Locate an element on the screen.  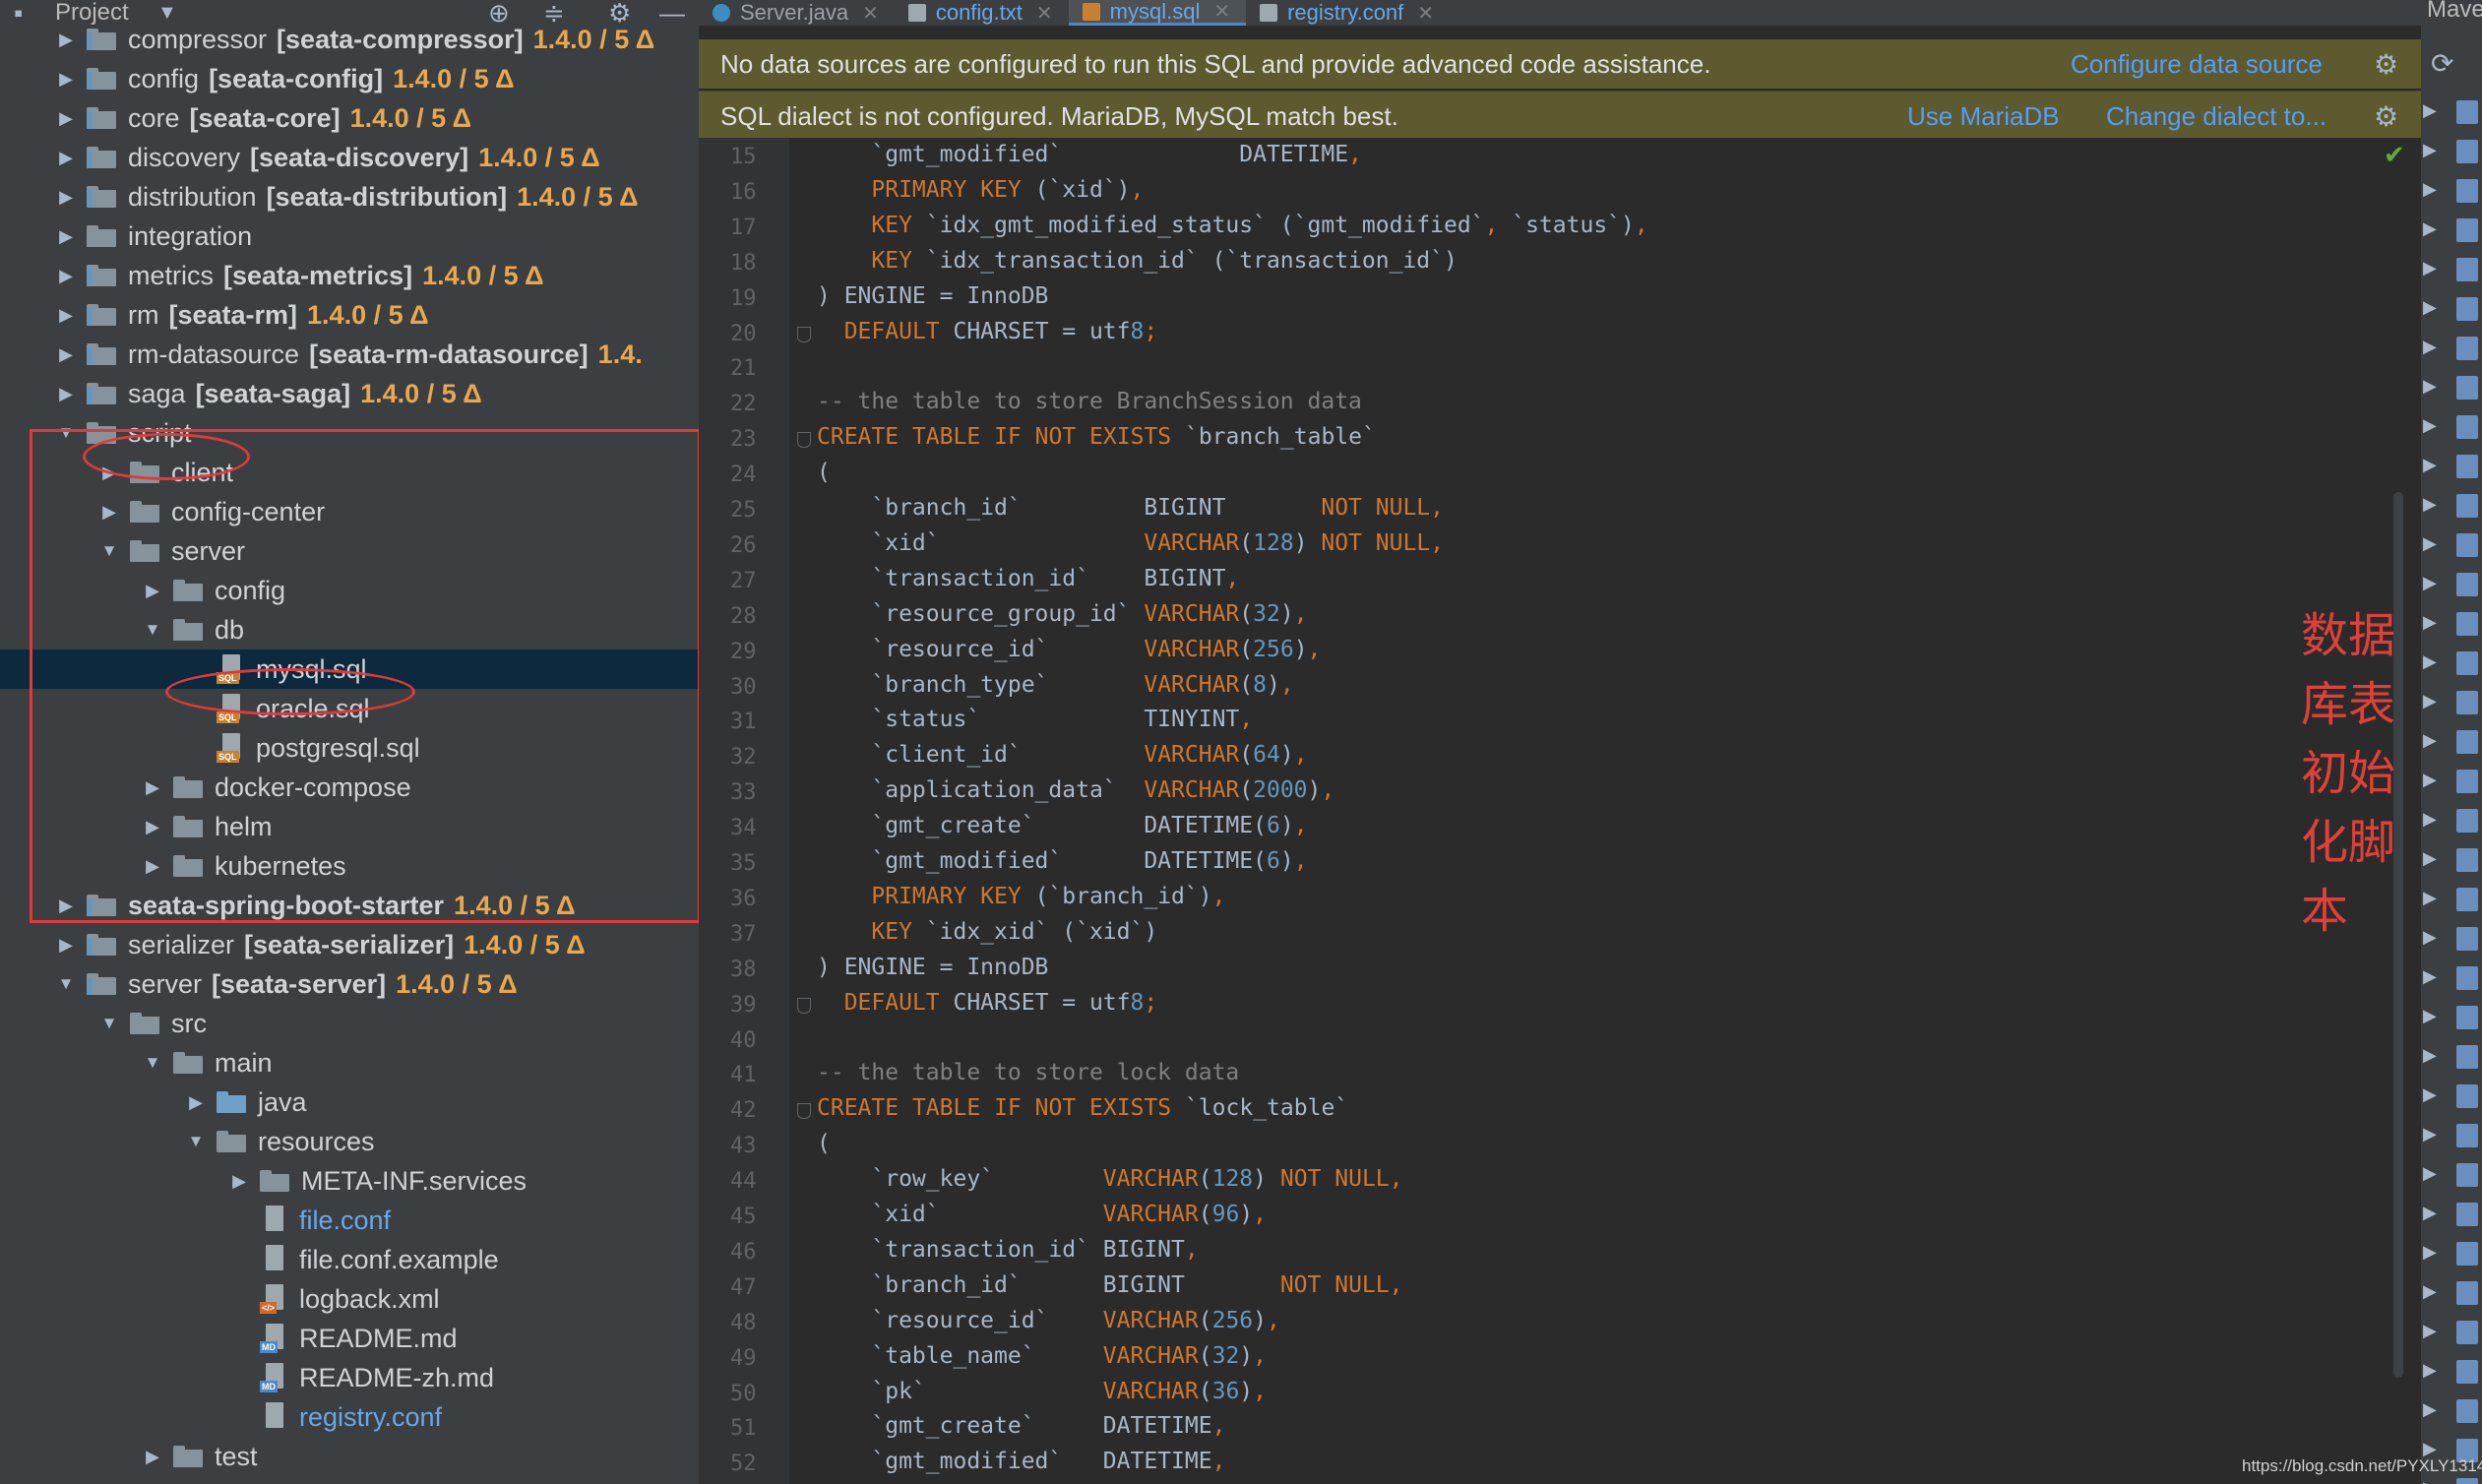
tree-item: MD README-zh.md is located at coordinates (349, 1378).